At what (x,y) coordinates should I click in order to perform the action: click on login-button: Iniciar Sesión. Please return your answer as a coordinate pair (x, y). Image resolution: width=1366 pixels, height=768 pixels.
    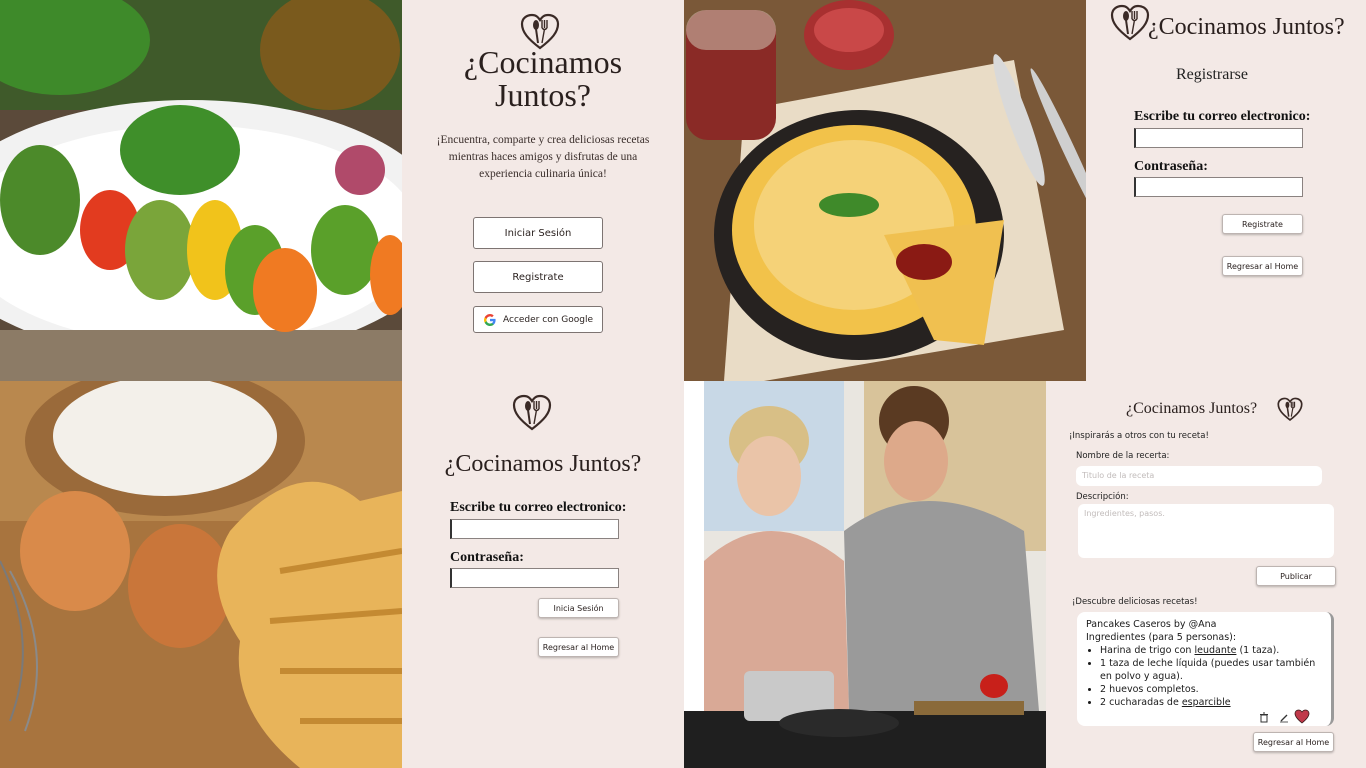
    Looking at the image, I should click on (538, 233).